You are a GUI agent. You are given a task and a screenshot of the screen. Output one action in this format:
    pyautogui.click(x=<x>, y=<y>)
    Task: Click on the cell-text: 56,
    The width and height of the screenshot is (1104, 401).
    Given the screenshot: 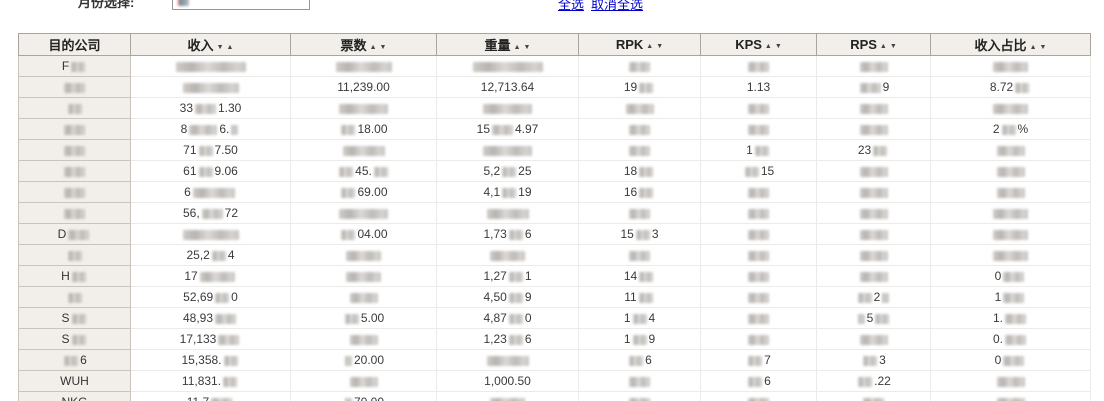 What is the action you would take?
    pyautogui.click(x=191, y=213)
    